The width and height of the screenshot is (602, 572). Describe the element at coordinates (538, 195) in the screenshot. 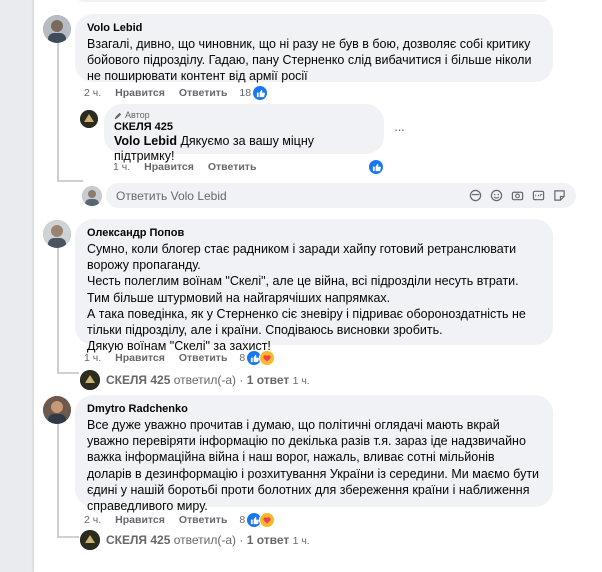

I see `gif-icon` at that location.